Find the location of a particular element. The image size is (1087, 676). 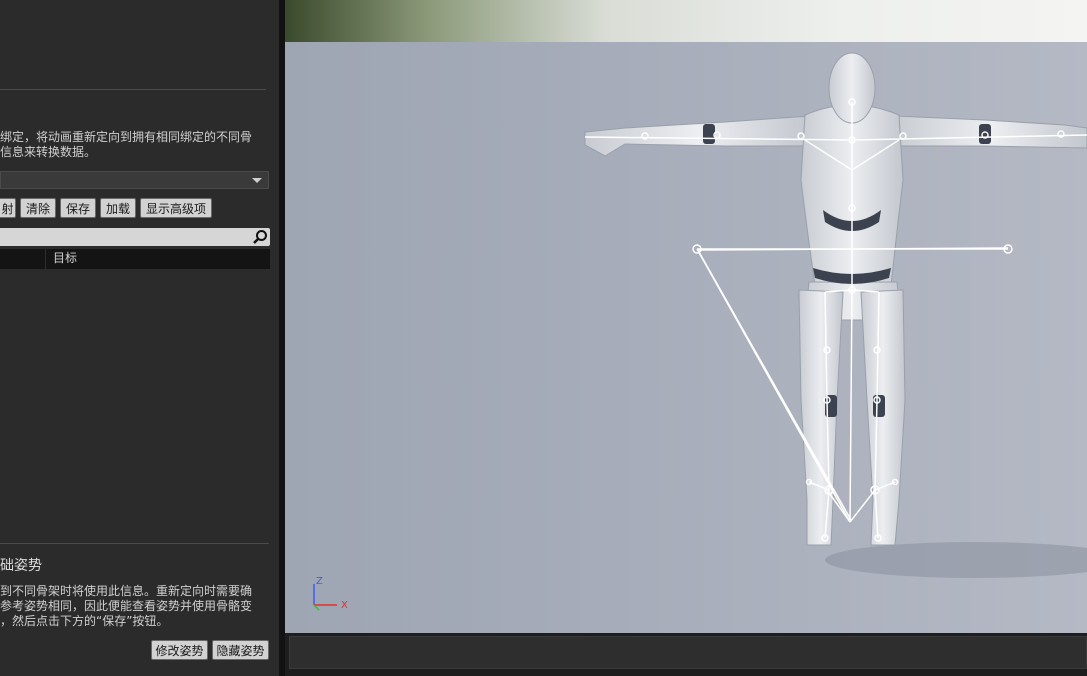

timeline-bar is located at coordinates (688, 652).